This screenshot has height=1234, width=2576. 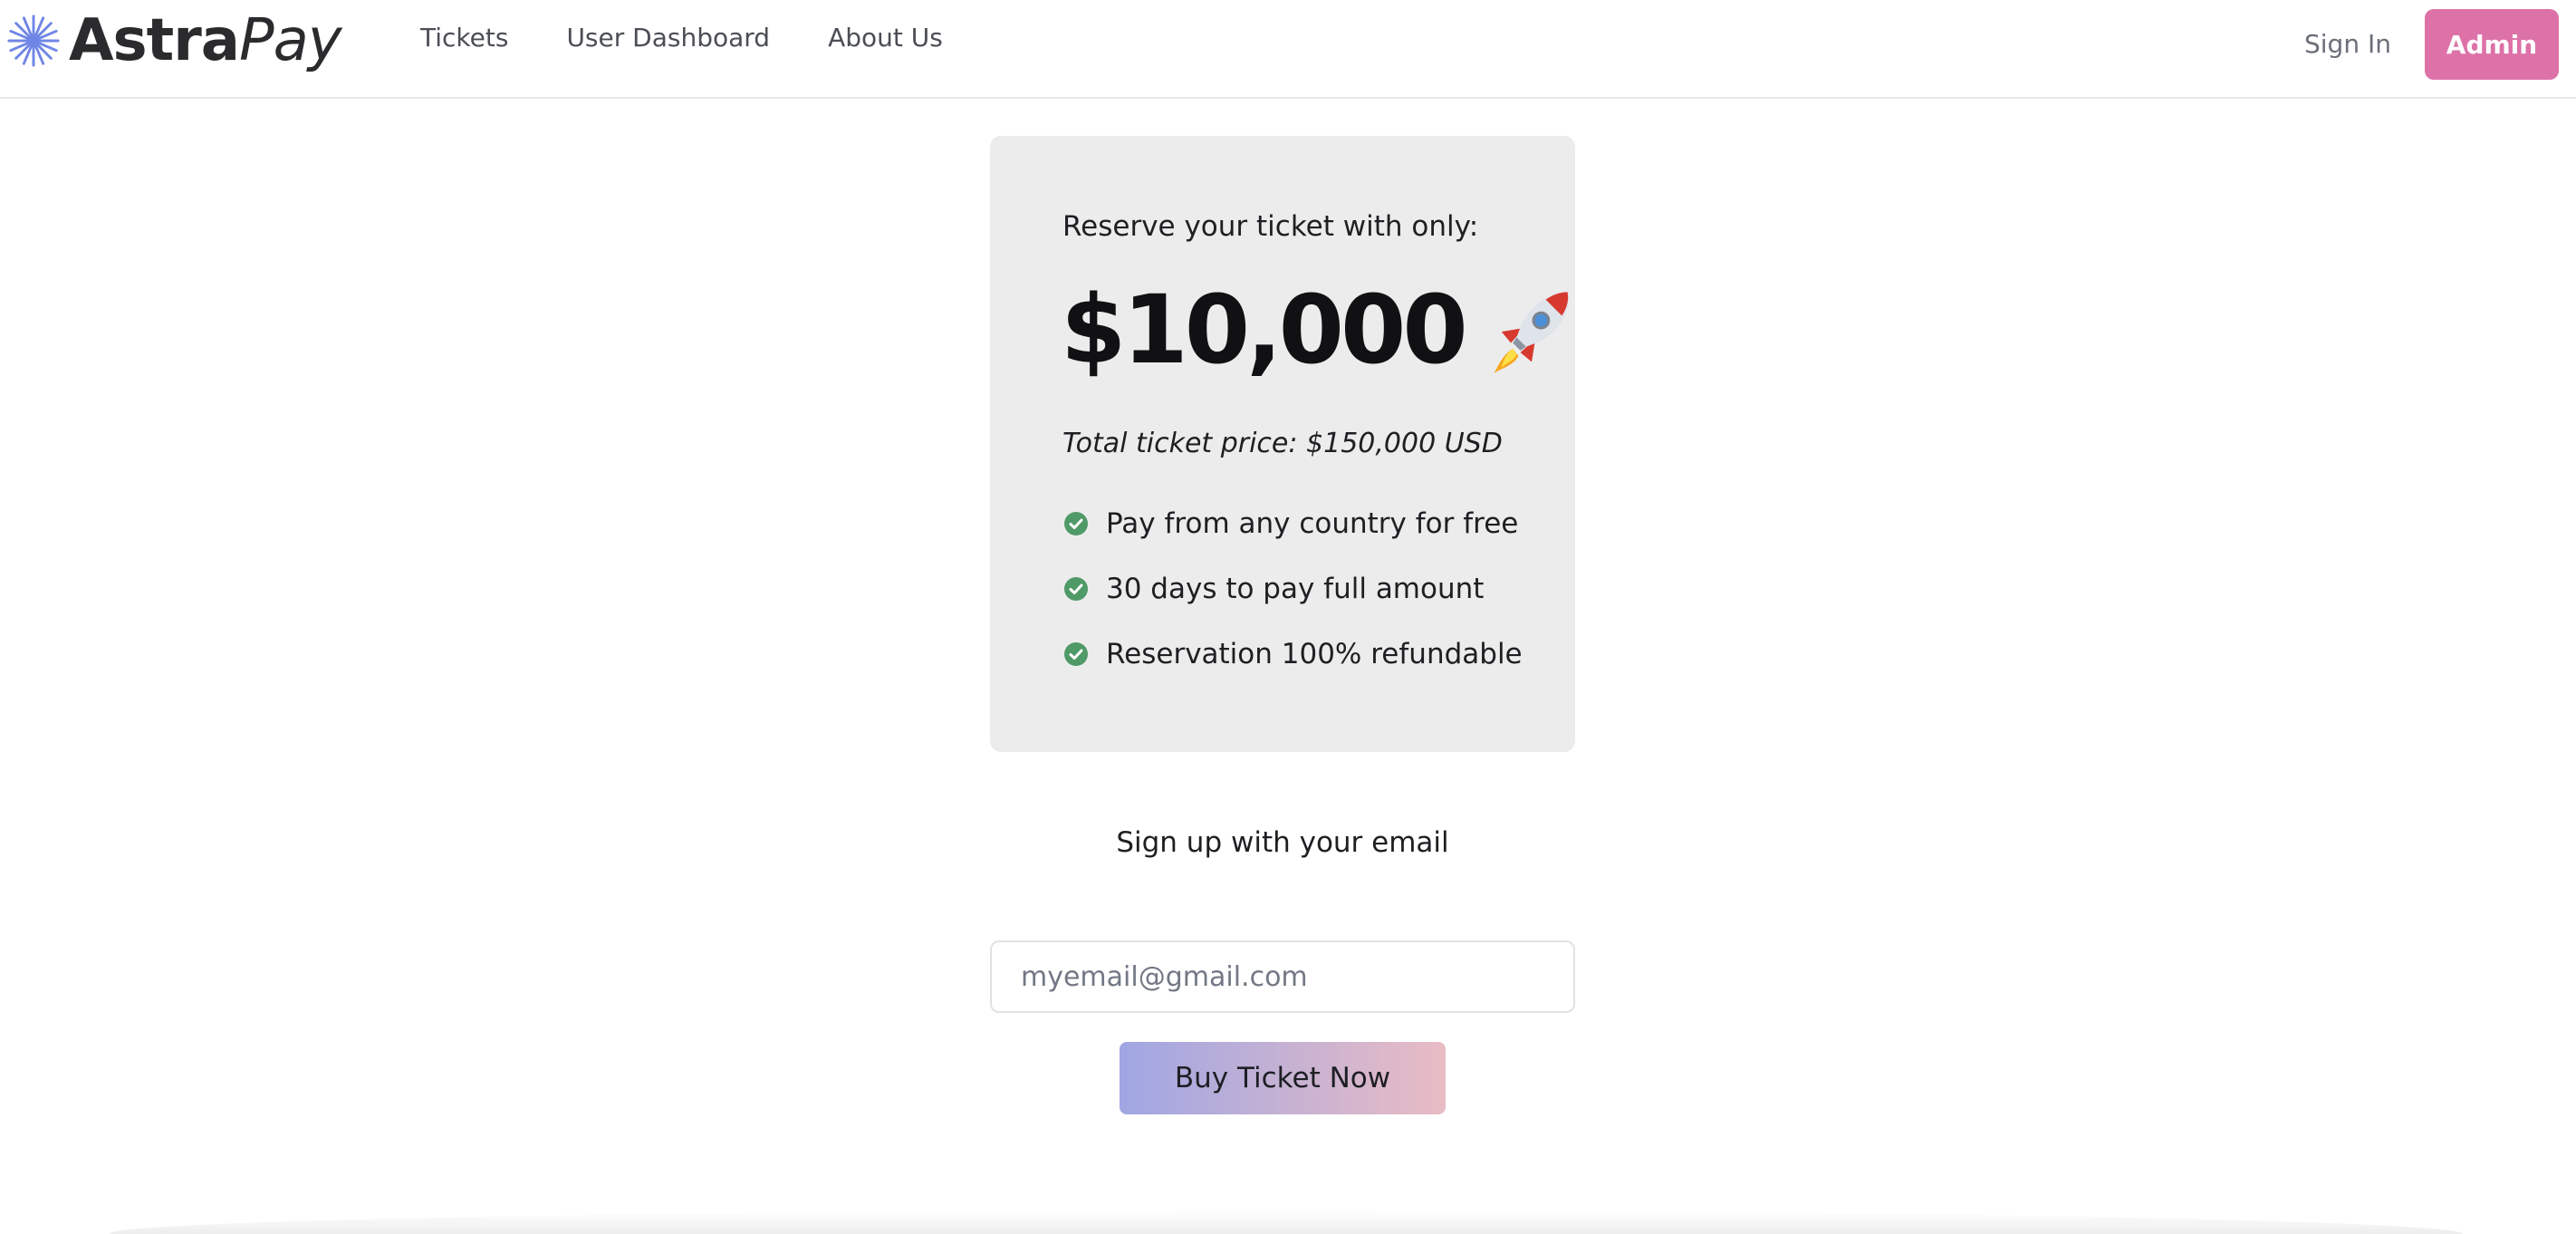 I want to click on nav-link-tickets: Tickets, so click(x=464, y=38).